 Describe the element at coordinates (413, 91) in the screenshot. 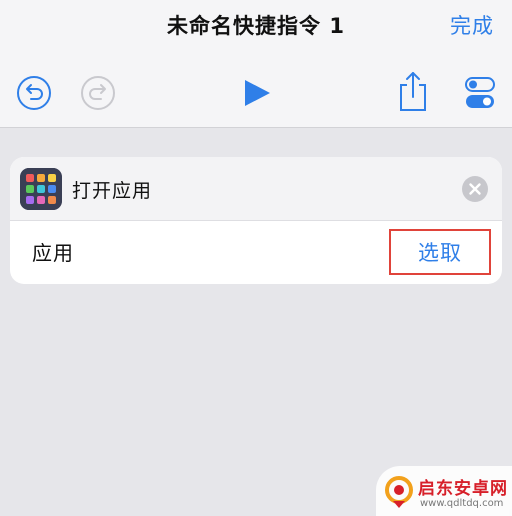

I see `share-icon` at that location.